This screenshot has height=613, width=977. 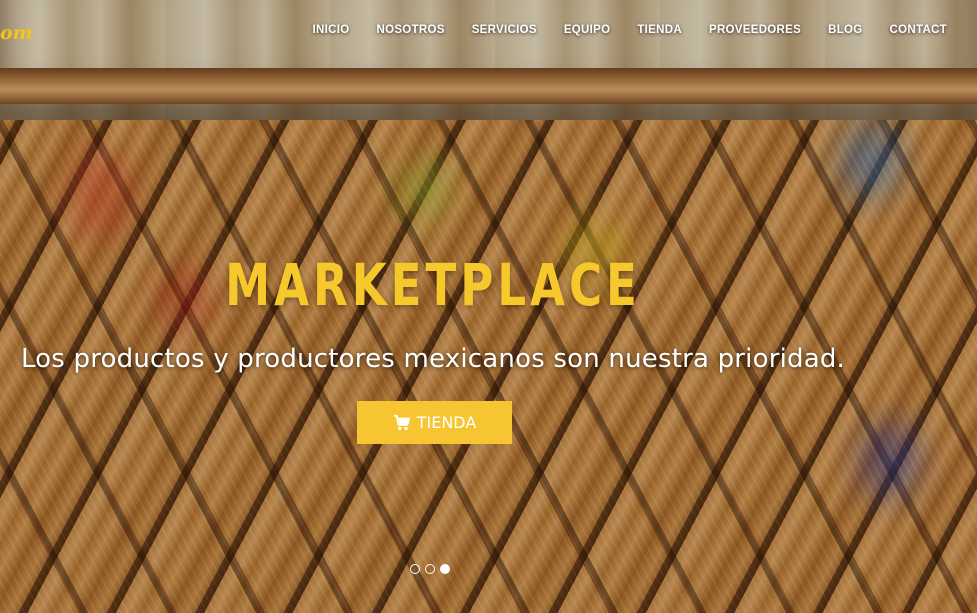 What do you see at coordinates (659, 30) in the screenshot?
I see `nav-item-tienda: TIENDA` at bounding box center [659, 30].